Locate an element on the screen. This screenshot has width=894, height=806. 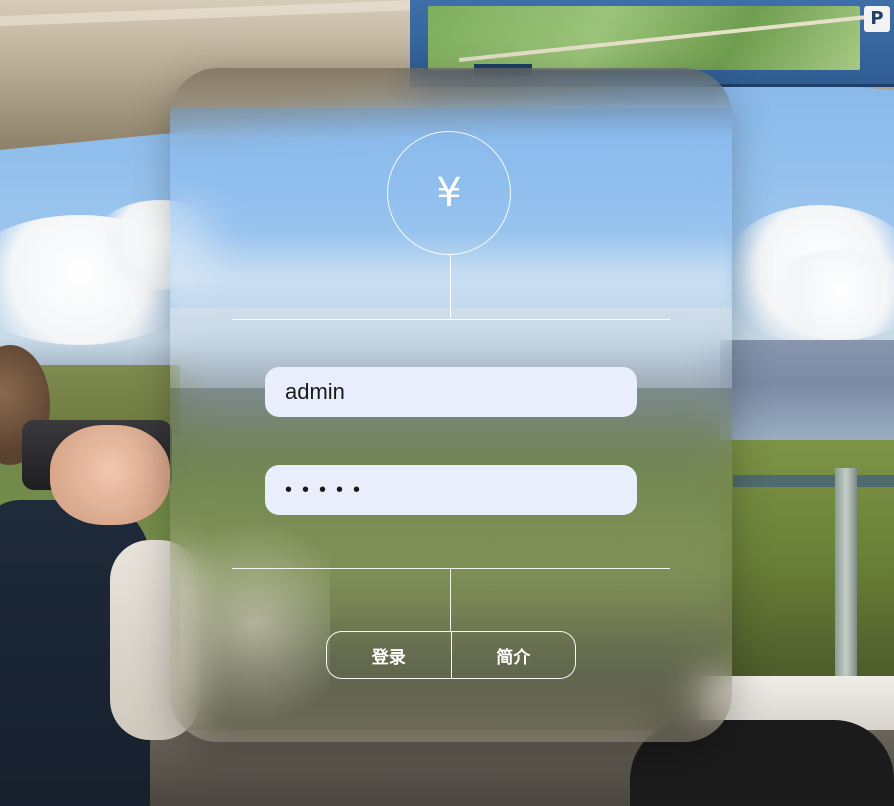
parking-sign: P is located at coordinates (877, 19).